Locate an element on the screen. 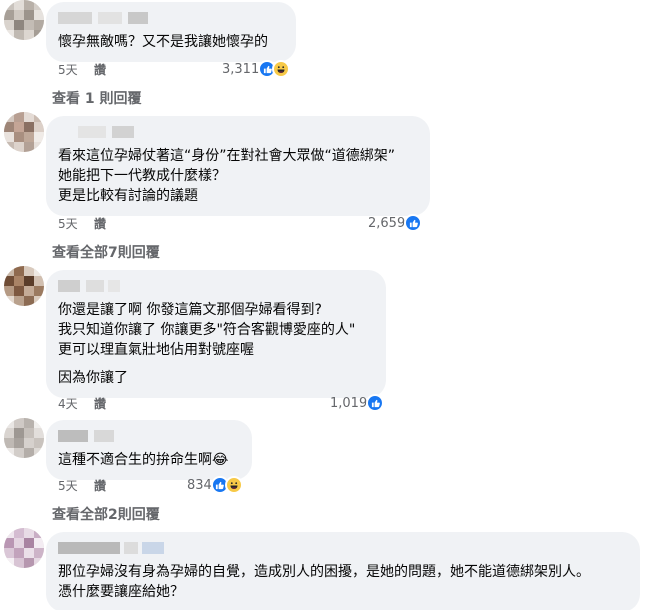 This screenshot has width=652, height=610. reaction-count: 2,659 is located at coordinates (387, 223).